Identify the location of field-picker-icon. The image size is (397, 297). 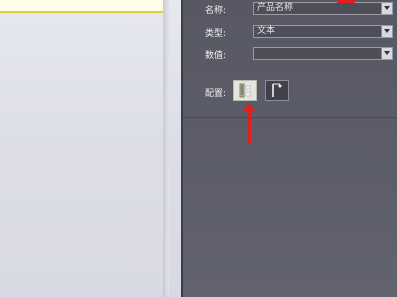
(277, 90).